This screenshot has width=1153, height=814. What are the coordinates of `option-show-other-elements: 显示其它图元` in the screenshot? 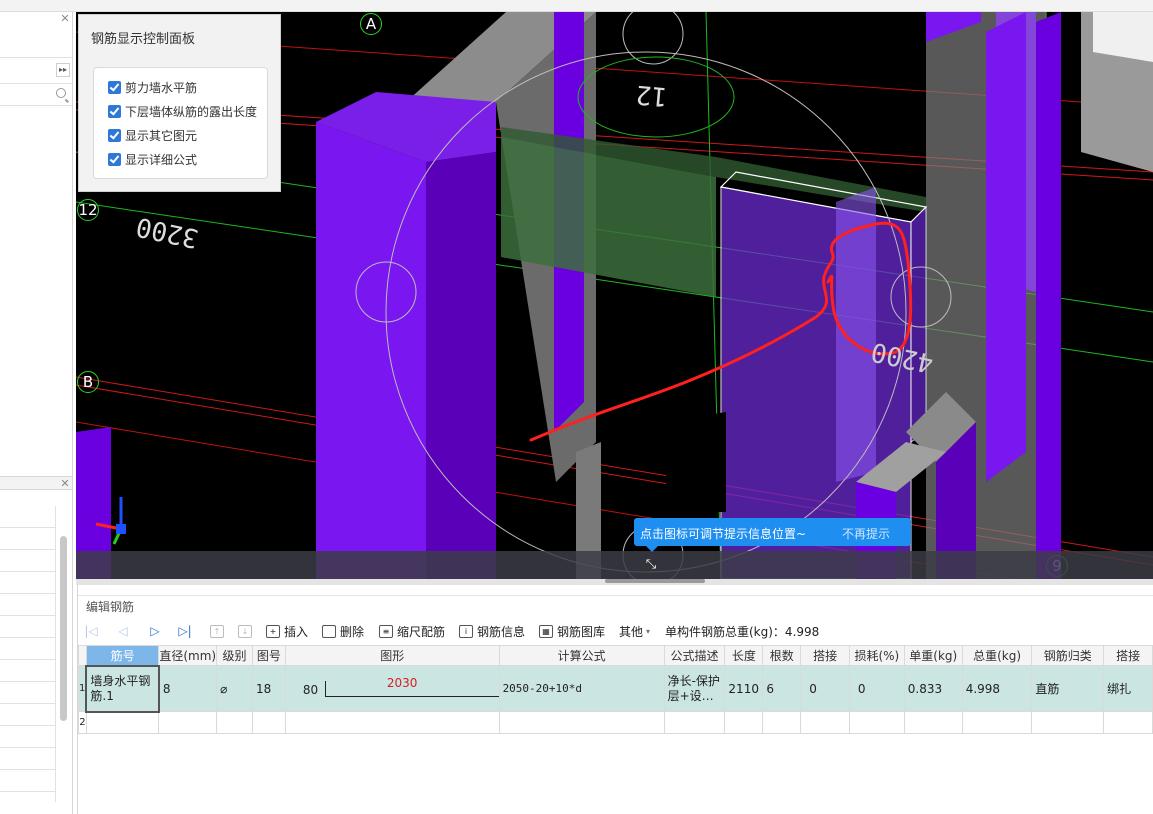 It's located at (152, 135).